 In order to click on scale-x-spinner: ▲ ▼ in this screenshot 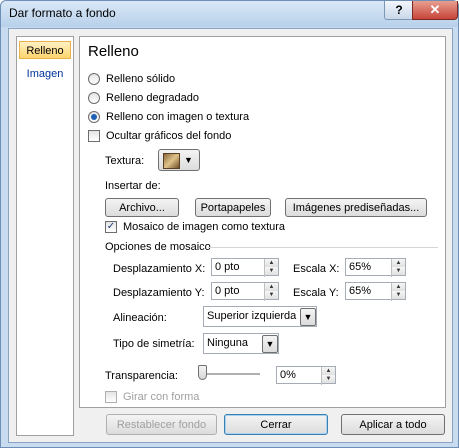, I will do `click(398, 268)`.